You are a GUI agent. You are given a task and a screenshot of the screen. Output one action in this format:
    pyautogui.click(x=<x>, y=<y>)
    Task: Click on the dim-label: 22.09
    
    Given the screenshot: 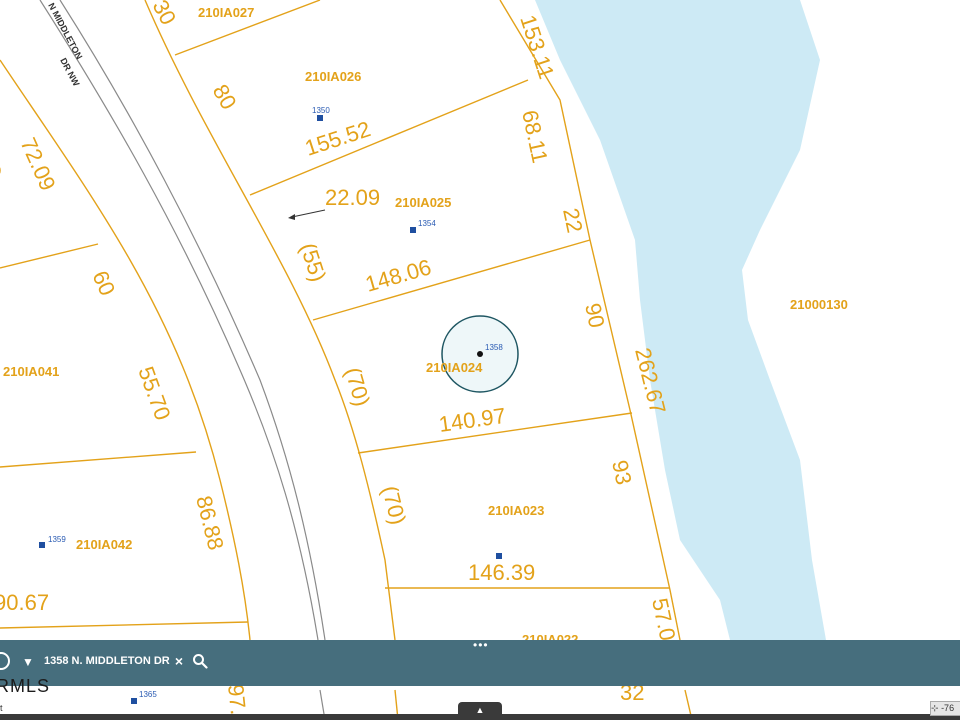 What is the action you would take?
    pyautogui.click(x=352, y=197)
    